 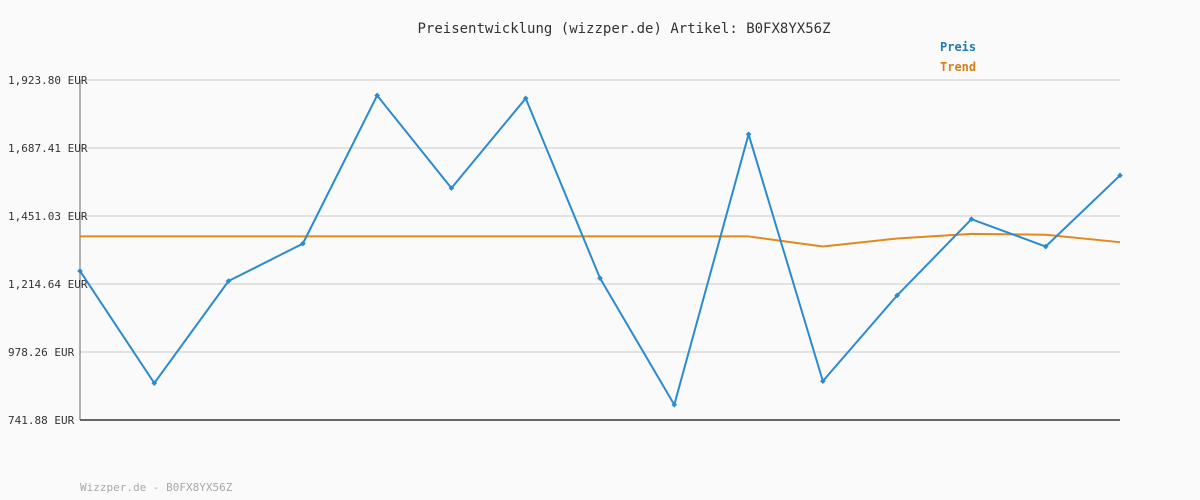 What do you see at coordinates (48, 80) in the screenshot?
I see `y-tick-label: 1,923.80 EUR` at bounding box center [48, 80].